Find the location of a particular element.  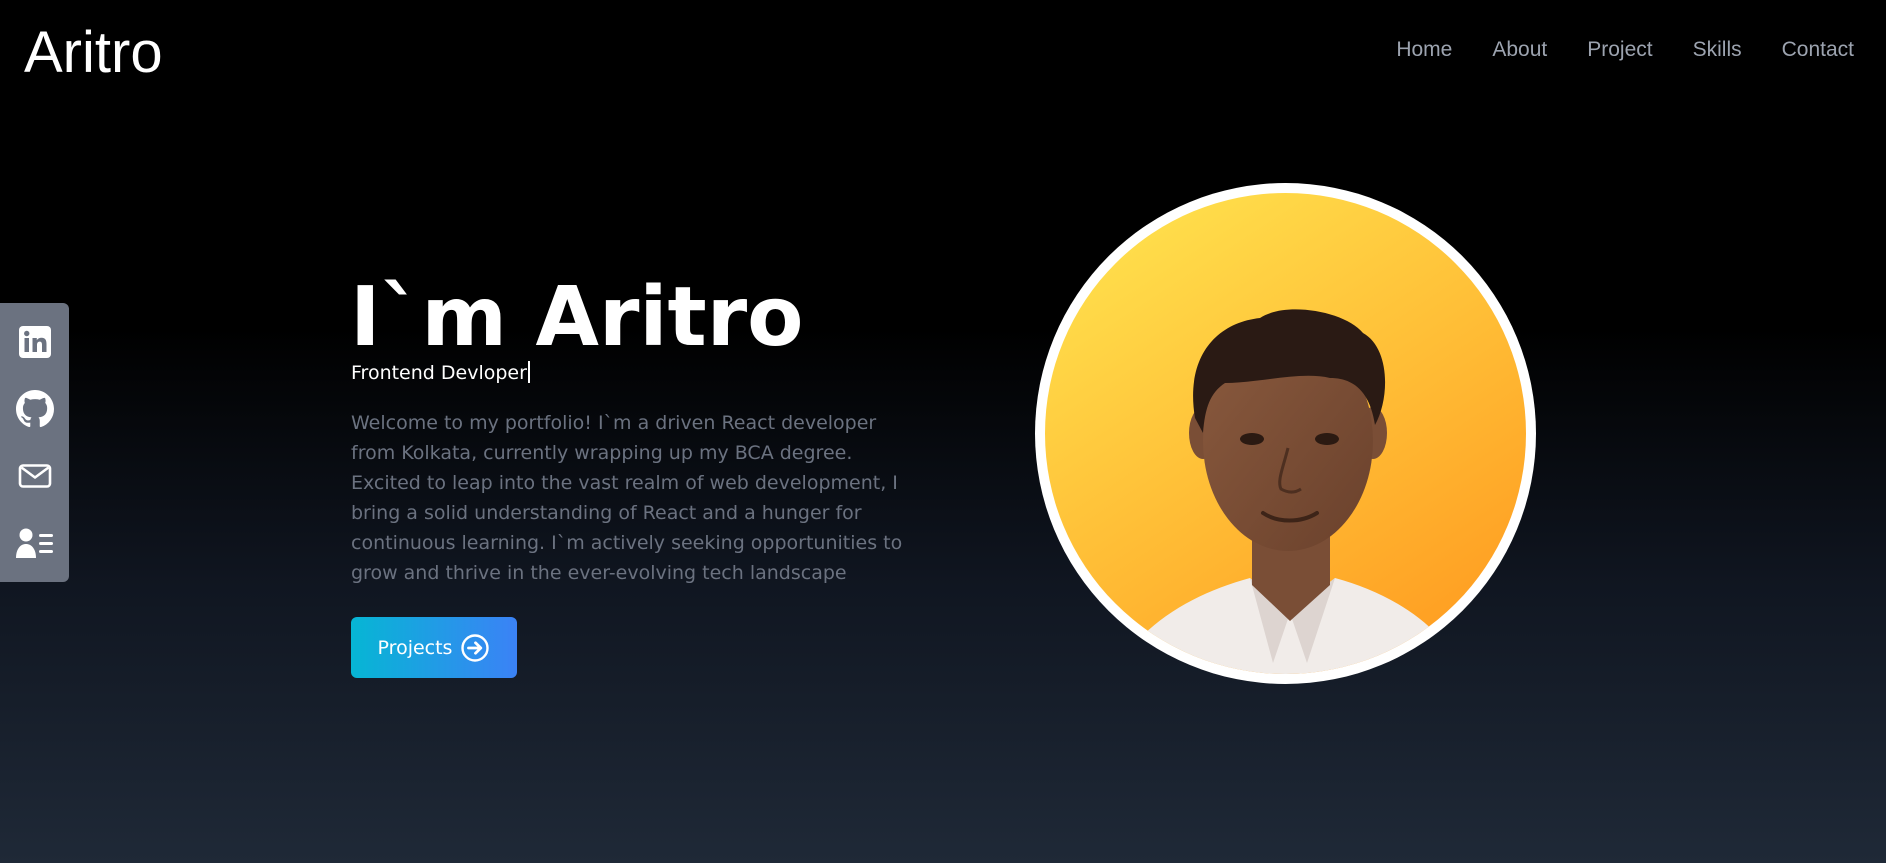

mail-link is located at coordinates (35, 476).